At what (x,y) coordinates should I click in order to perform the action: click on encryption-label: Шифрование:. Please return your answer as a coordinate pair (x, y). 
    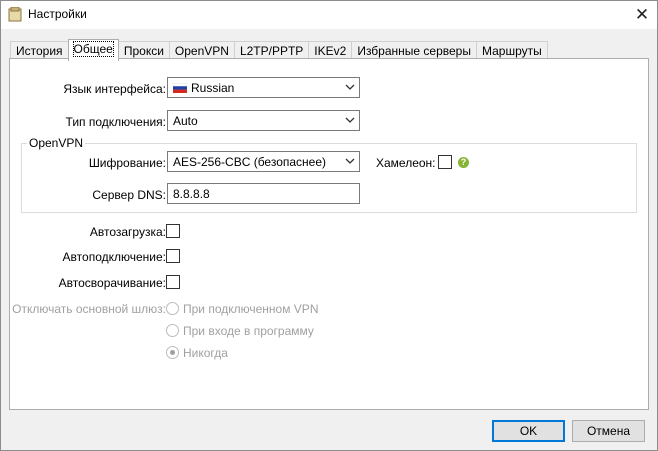
    Looking at the image, I should click on (127, 163).